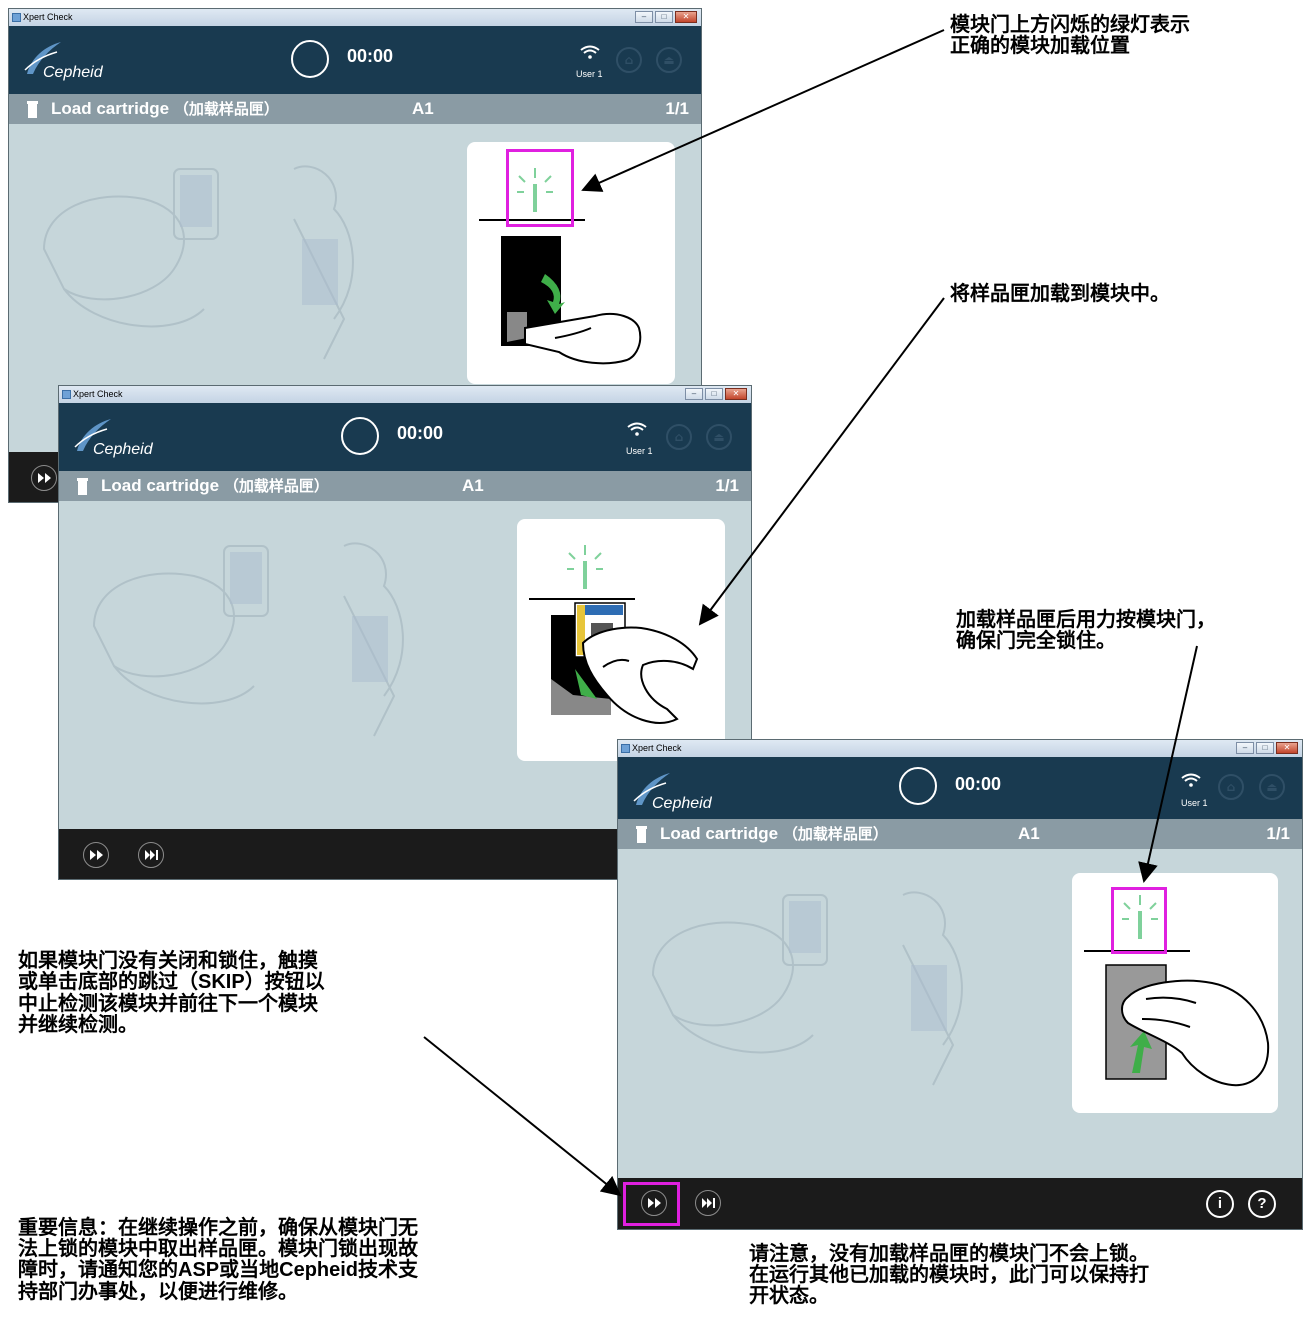  I want to click on arrow-to-indicator-light, so click(763, 110).